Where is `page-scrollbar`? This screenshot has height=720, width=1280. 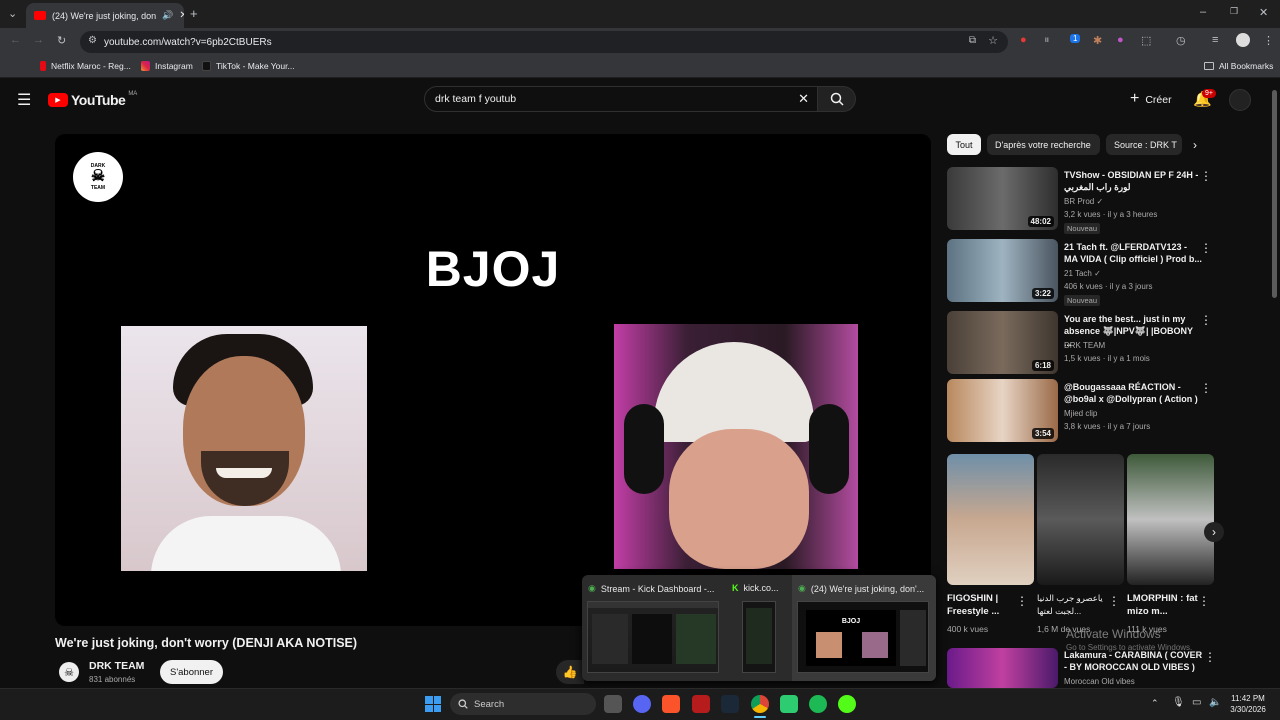
page-scrollbar is located at coordinates (1274, 194).